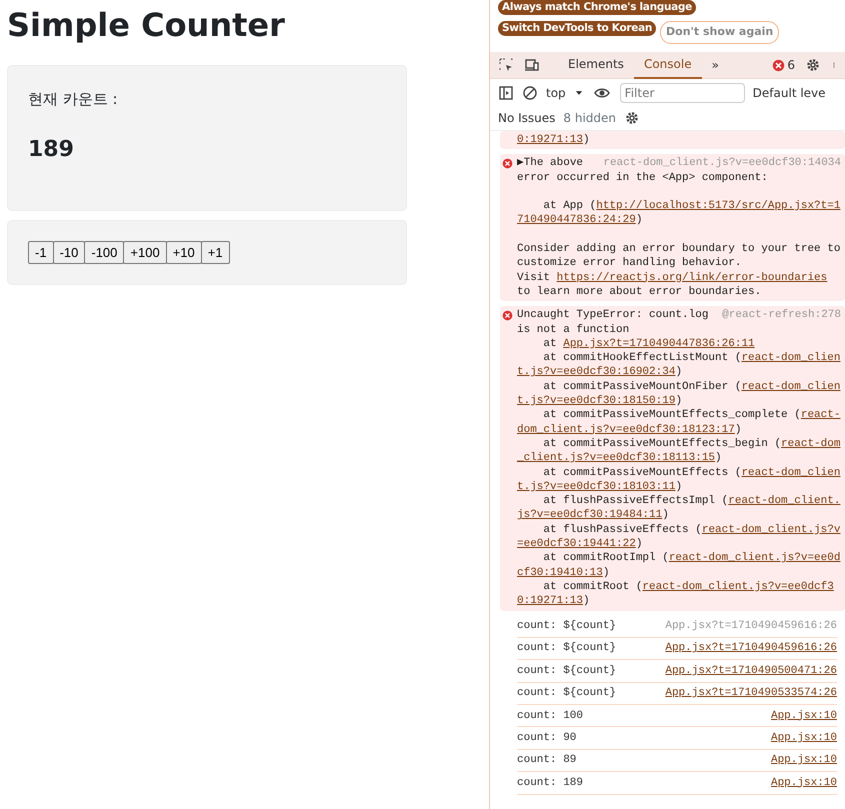  Describe the element at coordinates (576, 544) in the screenshot. I see `stack-link: =ee0dcf30:19441:22` at that location.